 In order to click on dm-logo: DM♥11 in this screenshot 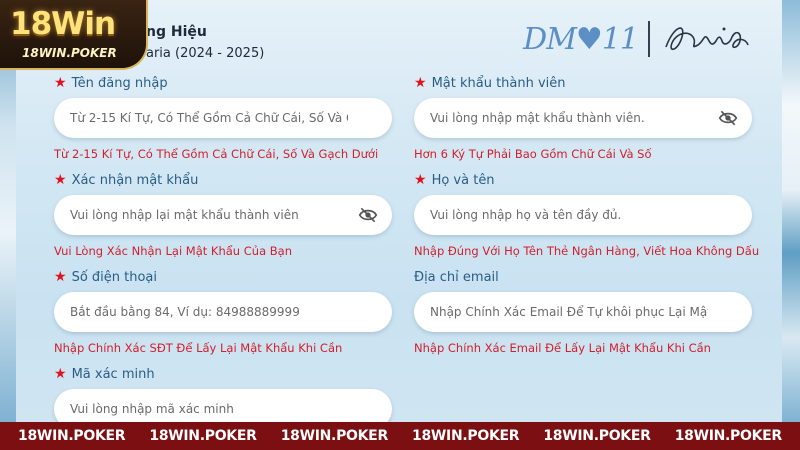, I will do `click(581, 39)`.